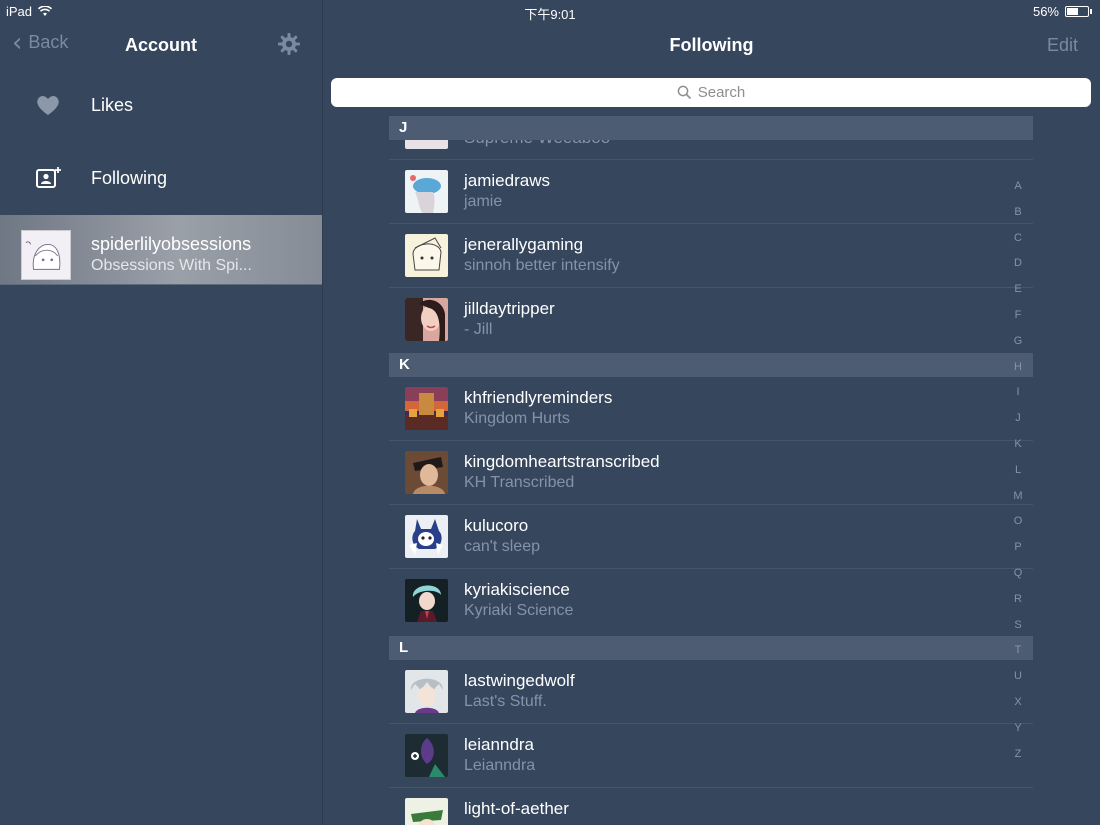 The width and height of the screenshot is (1100, 825). What do you see at coordinates (517, 418) in the screenshot?
I see `row-subtitle: Kingdom Hurts` at bounding box center [517, 418].